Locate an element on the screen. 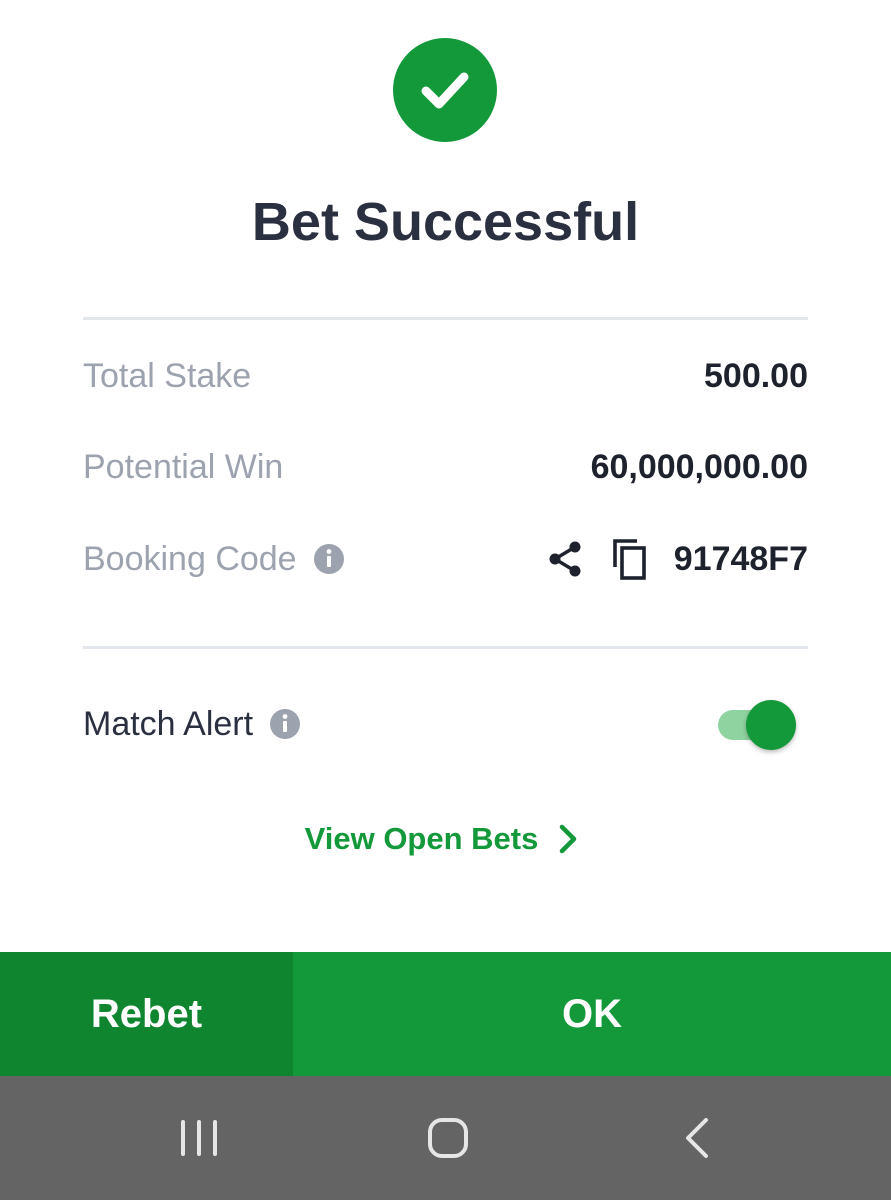 The height and width of the screenshot is (1200, 891). action-bar: Rebet OK is located at coordinates (445, 1014).